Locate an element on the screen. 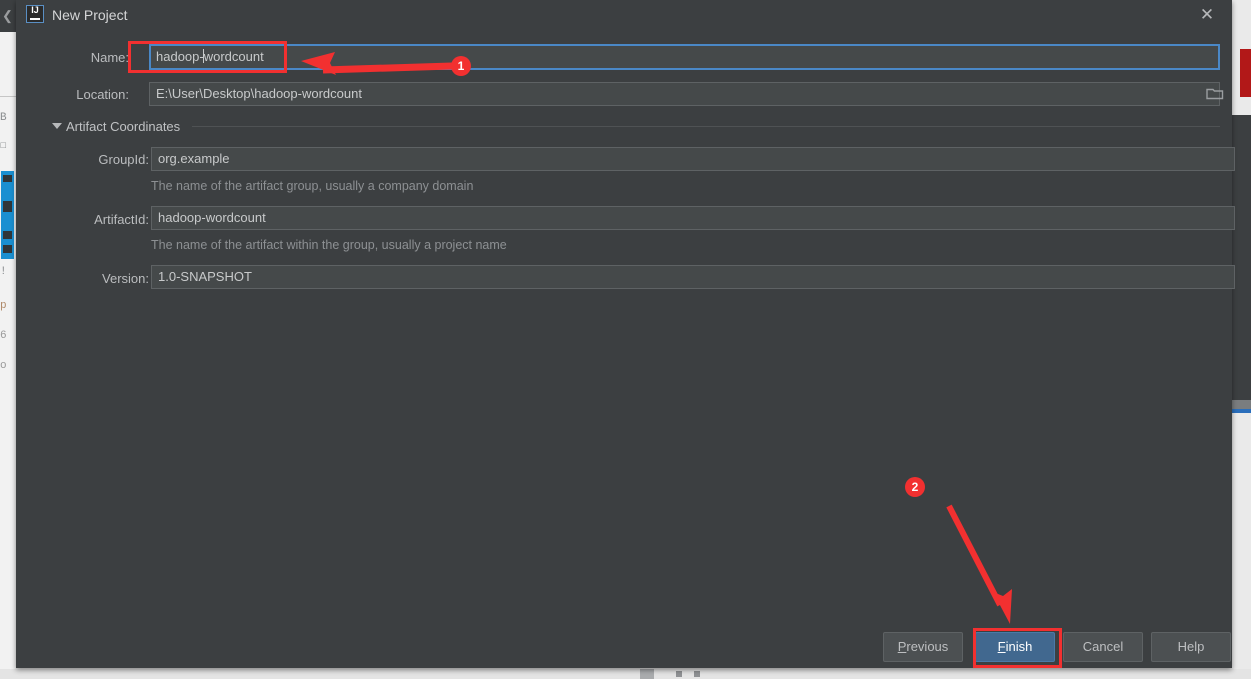 The width and height of the screenshot is (1251, 679). name-label: Name: is located at coordinates (109, 57).